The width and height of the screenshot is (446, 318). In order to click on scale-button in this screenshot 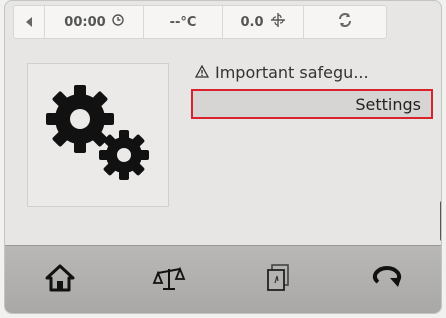, I will do `click(168, 279)`.